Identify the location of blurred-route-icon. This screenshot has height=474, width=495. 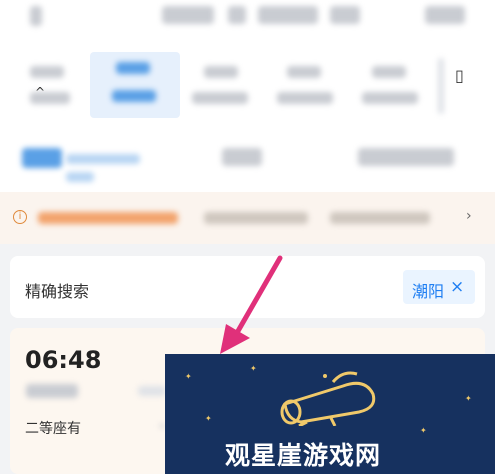
(237, 15).